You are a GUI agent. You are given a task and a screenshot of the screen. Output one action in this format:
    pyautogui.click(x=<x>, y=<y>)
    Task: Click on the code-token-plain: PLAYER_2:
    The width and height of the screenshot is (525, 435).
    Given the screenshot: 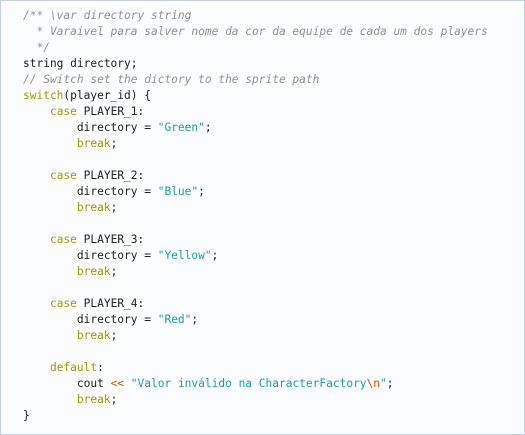 What is the action you would take?
    pyautogui.click(x=110, y=175)
    